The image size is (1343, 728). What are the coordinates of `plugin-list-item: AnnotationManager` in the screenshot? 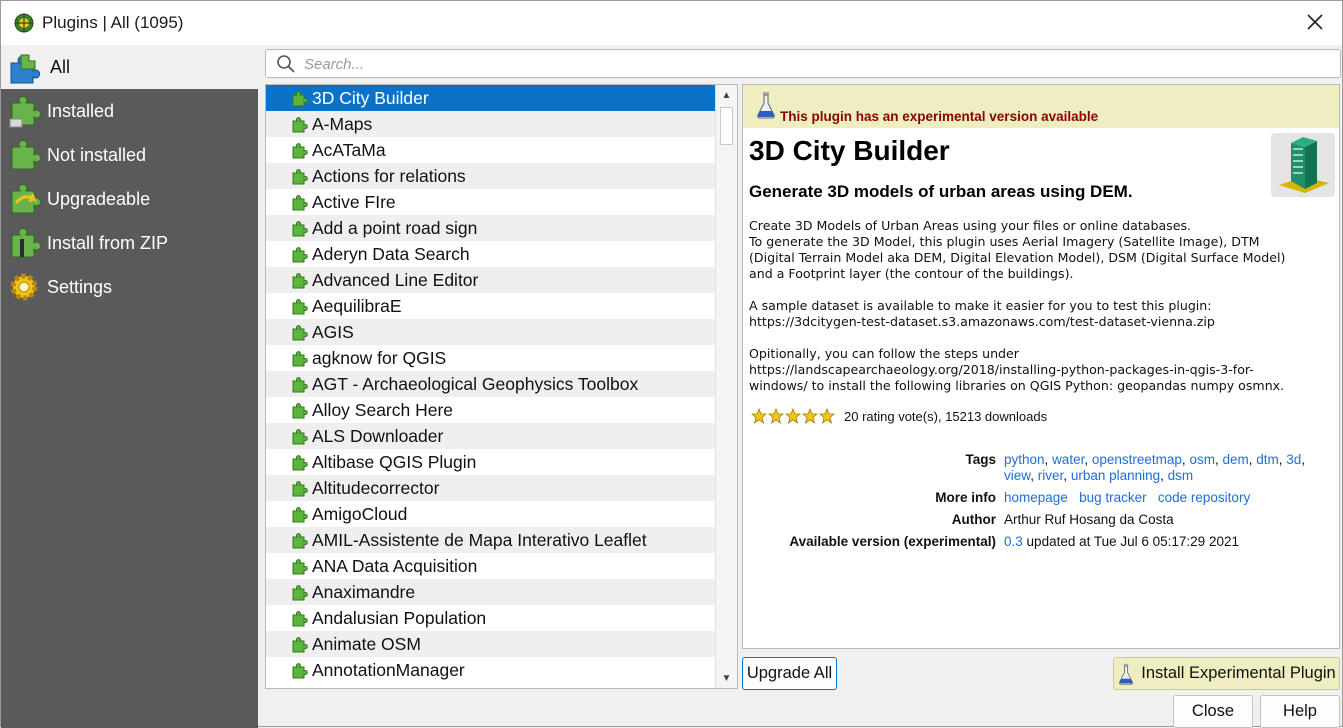 It's located at (490, 670).